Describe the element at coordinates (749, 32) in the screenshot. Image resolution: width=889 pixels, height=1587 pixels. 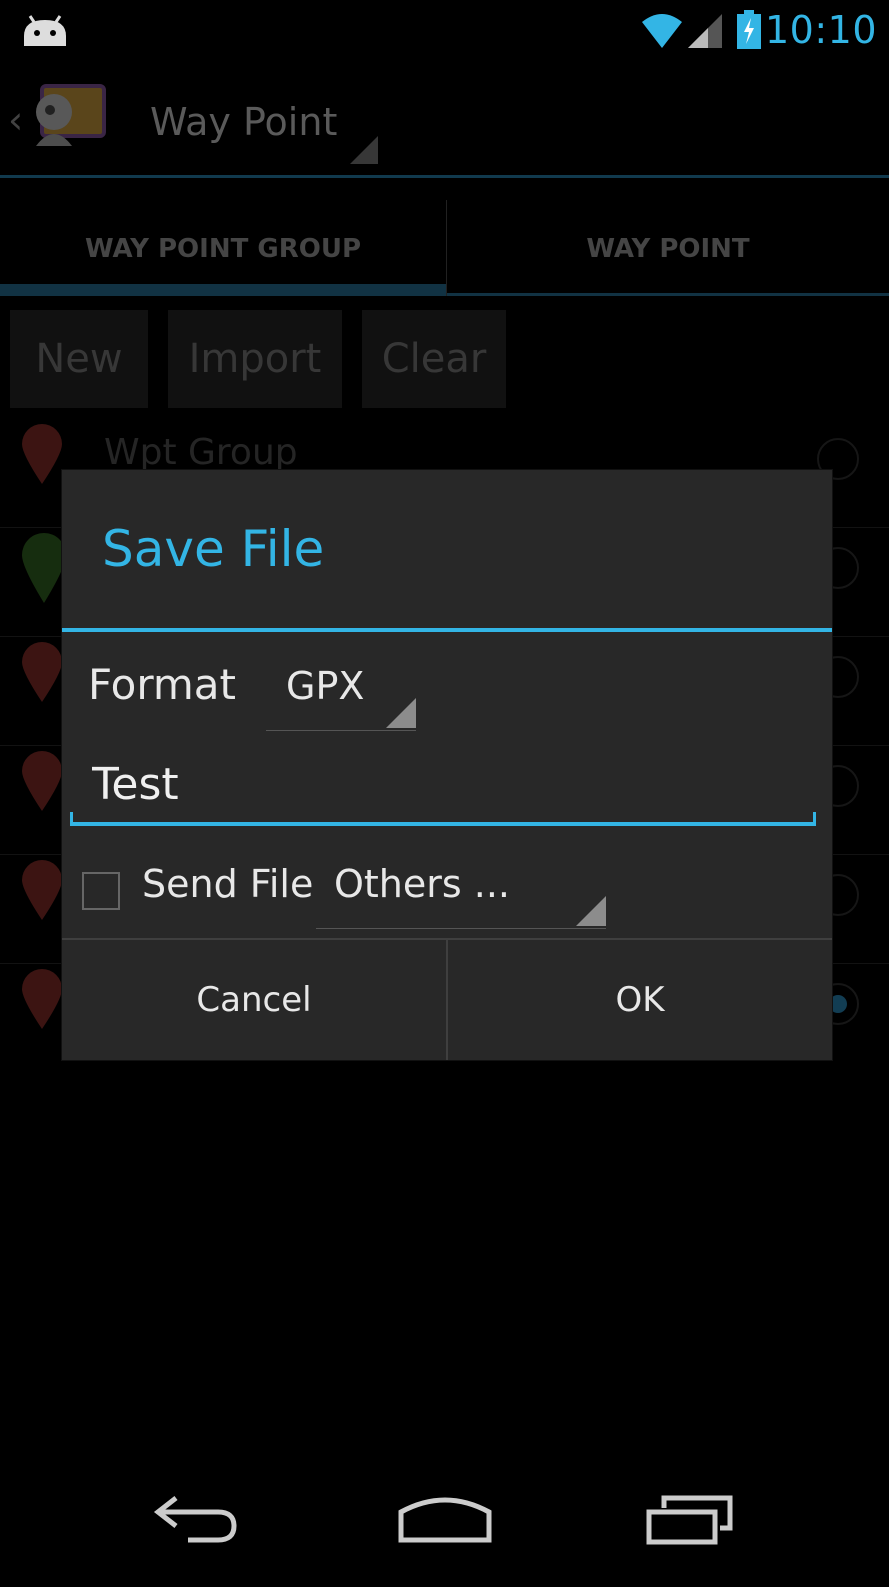
I see `battery-charging-icon` at that location.